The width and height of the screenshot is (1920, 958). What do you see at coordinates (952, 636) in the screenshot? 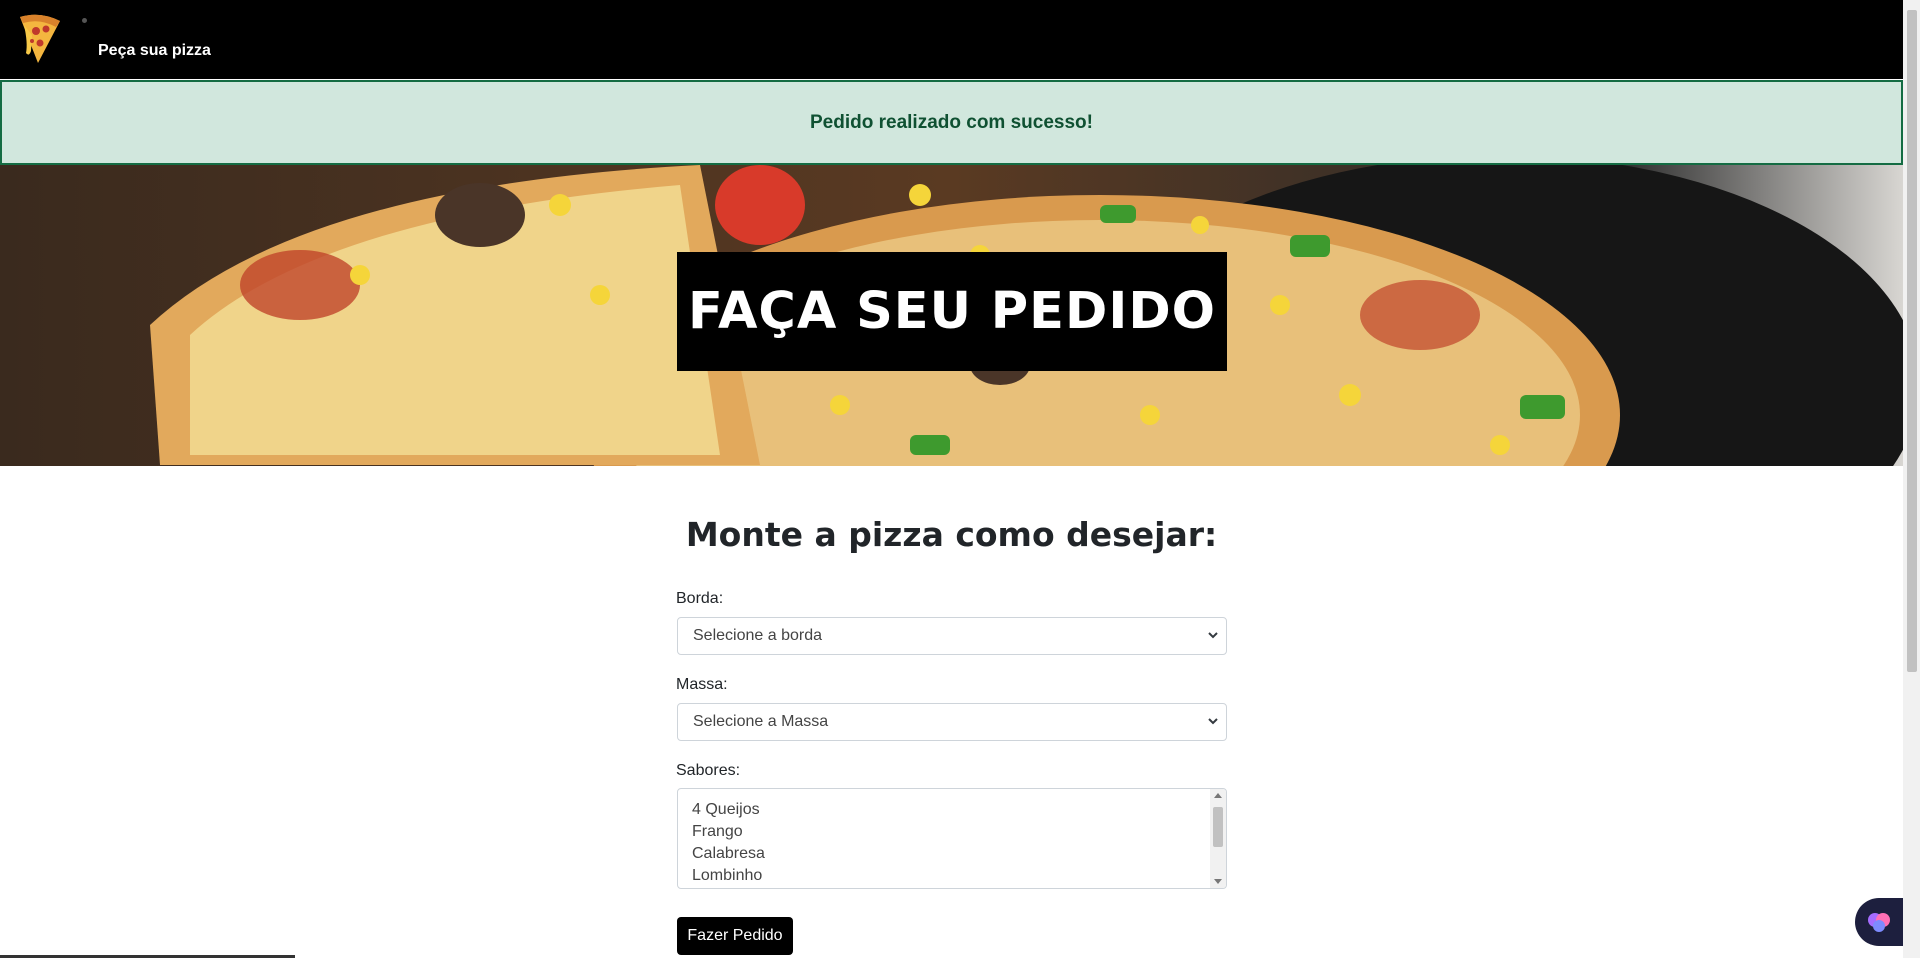
I see `borda-select: Selecione a borda` at bounding box center [952, 636].